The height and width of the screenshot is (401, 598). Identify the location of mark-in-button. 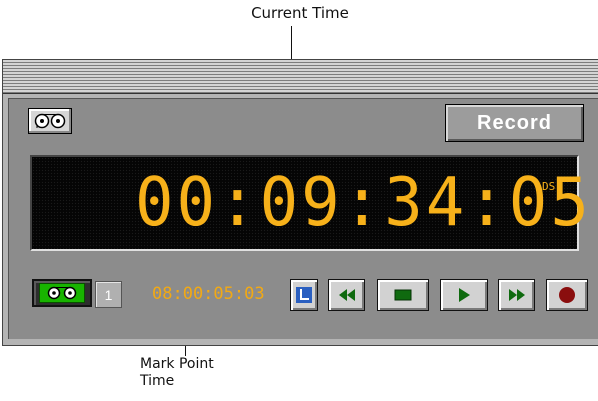
(304, 295).